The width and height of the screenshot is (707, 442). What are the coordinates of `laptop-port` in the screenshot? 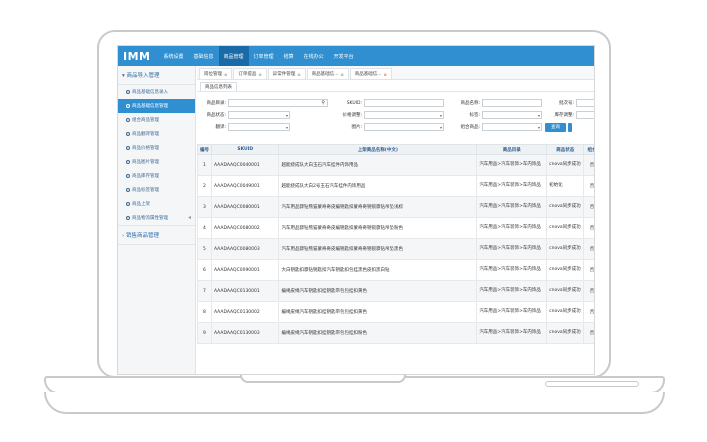 It's located at (592, 384).